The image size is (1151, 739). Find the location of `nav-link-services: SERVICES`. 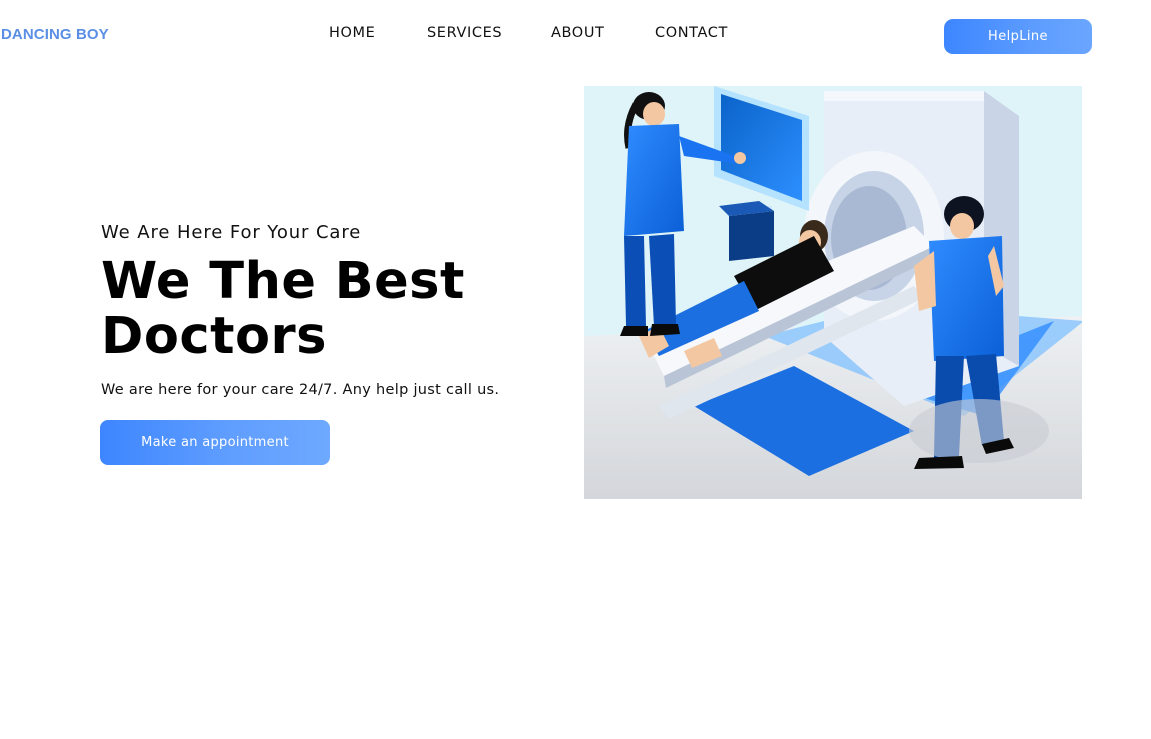

nav-link-services: SERVICES is located at coordinates (464, 33).